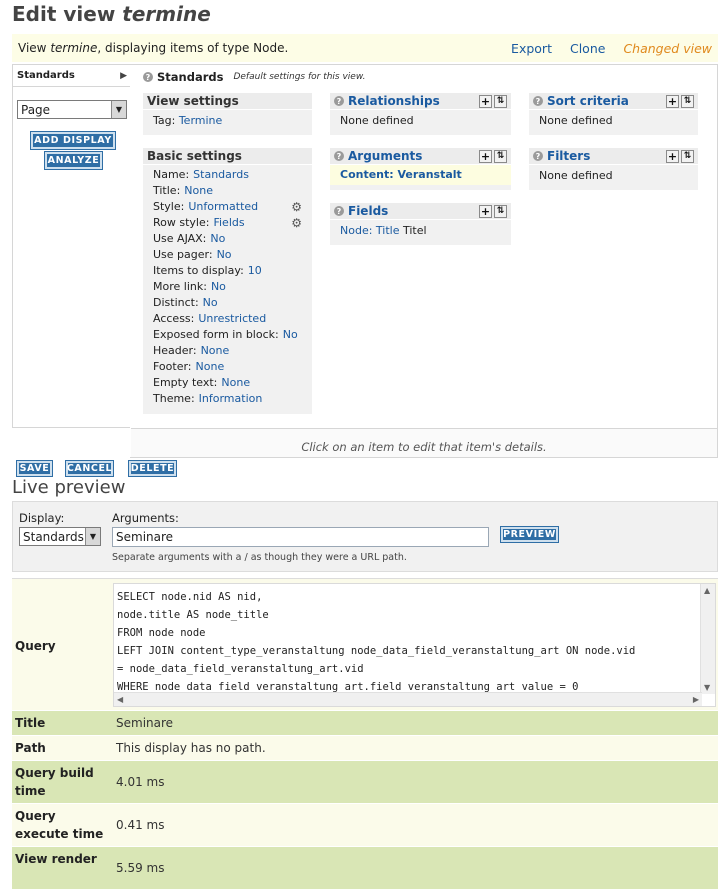  I want to click on basic-setting-value-link: Standards, so click(221, 175).